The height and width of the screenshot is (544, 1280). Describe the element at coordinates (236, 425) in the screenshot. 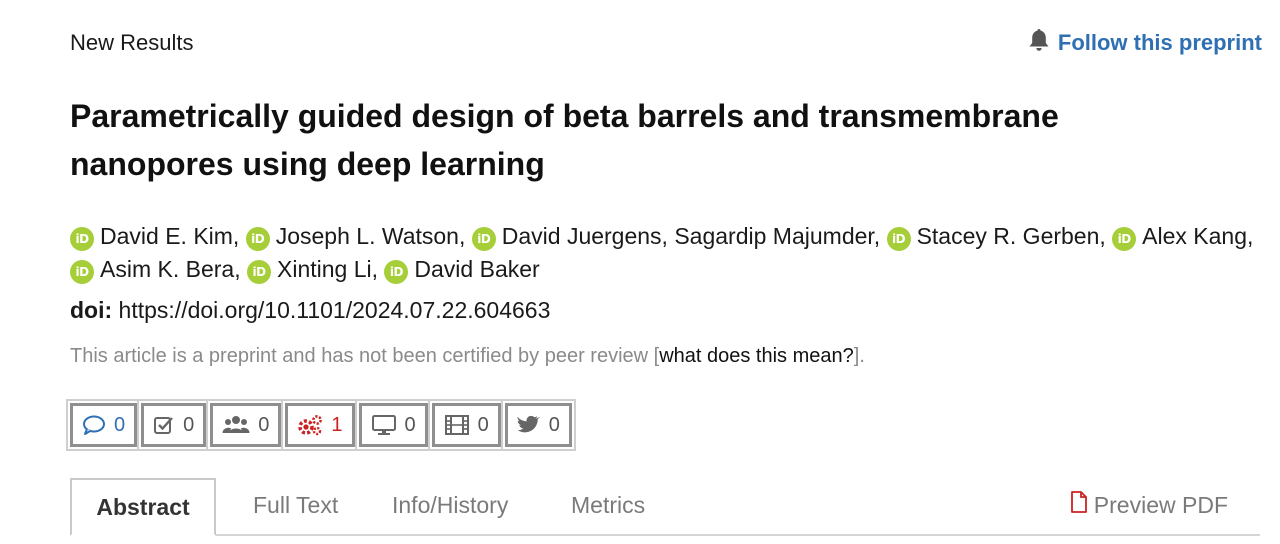

I see `users-icon` at that location.